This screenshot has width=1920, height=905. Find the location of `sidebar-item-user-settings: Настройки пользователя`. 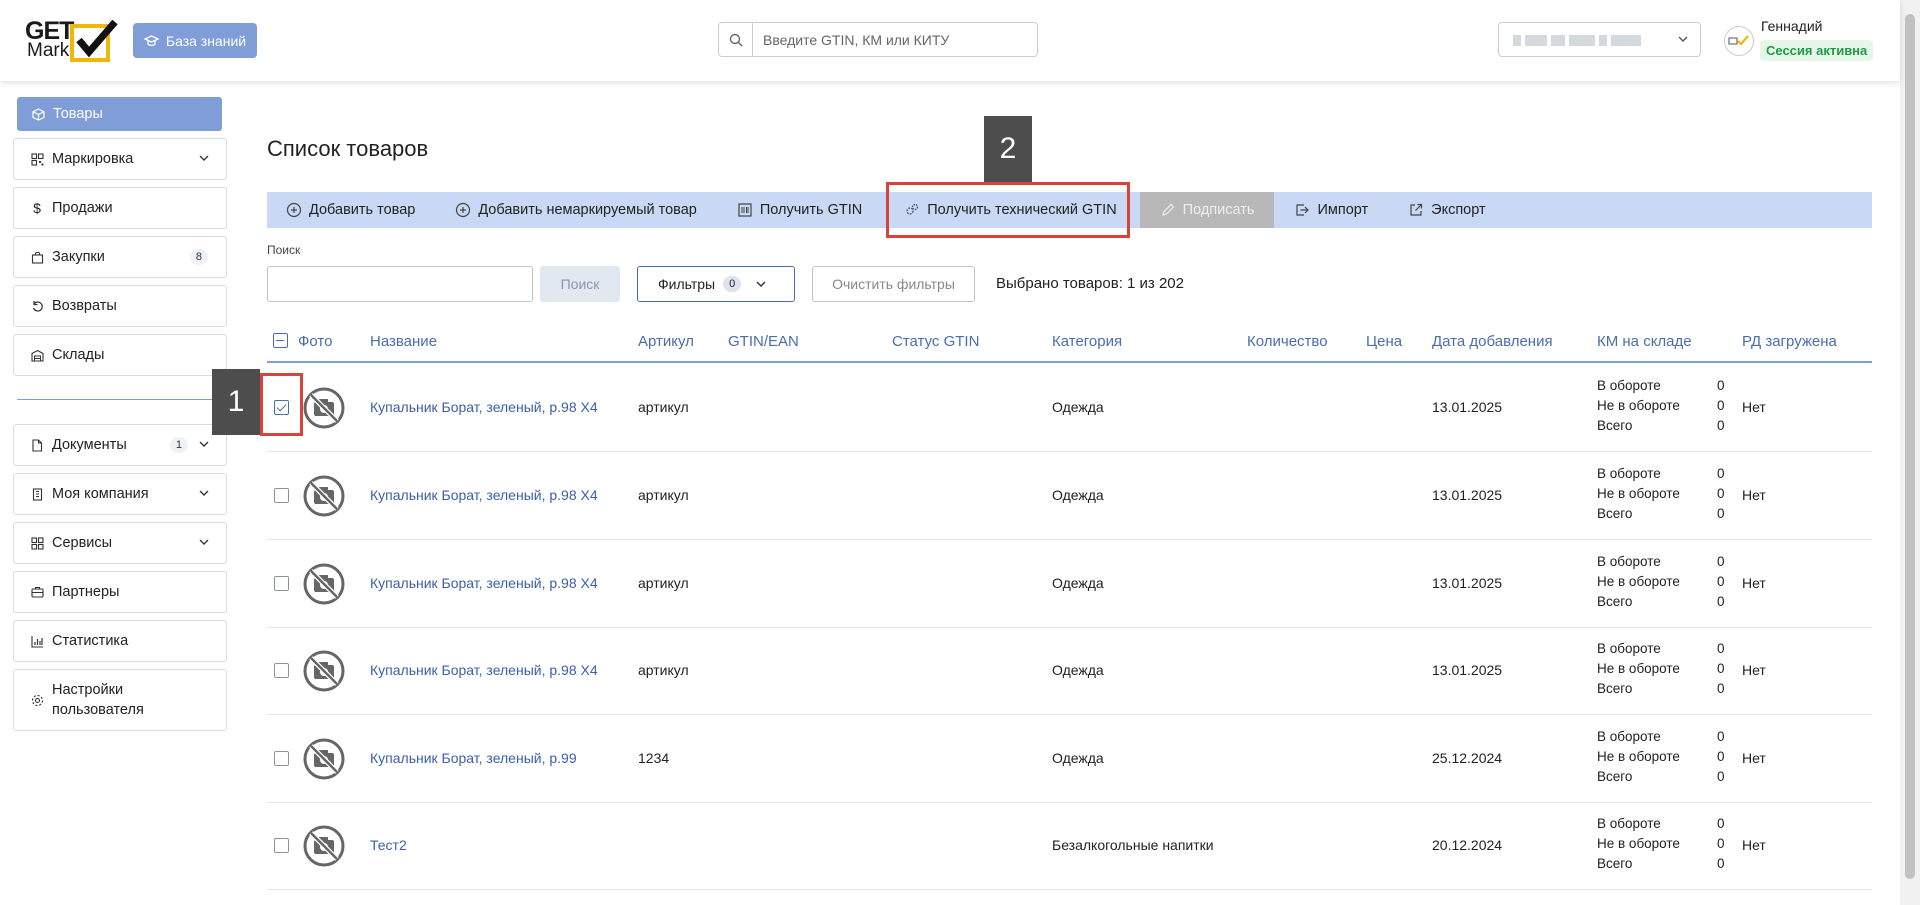

sidebar-item-user-settings: Настройки пользователя is located at coordinates (120, 700).